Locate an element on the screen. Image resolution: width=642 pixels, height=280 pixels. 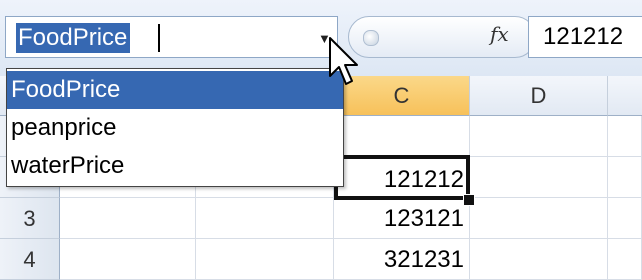
name-option-peanprice: peanprice is located at coordinates (175, 128).